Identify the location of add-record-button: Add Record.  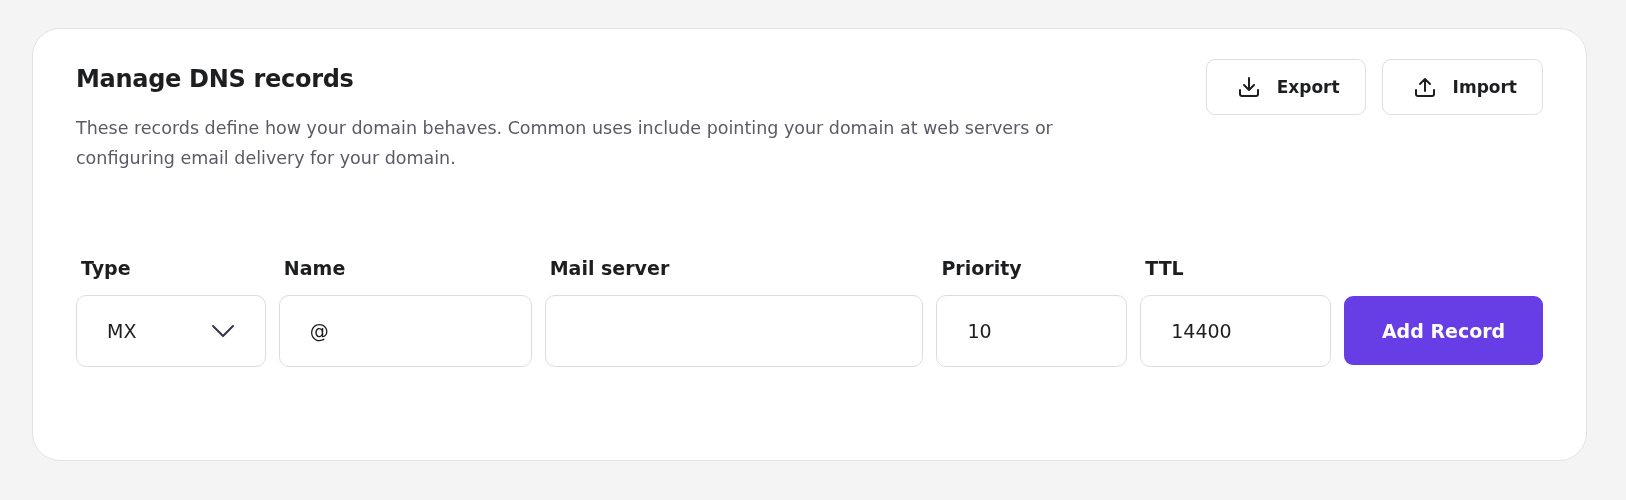
(1443, 330).